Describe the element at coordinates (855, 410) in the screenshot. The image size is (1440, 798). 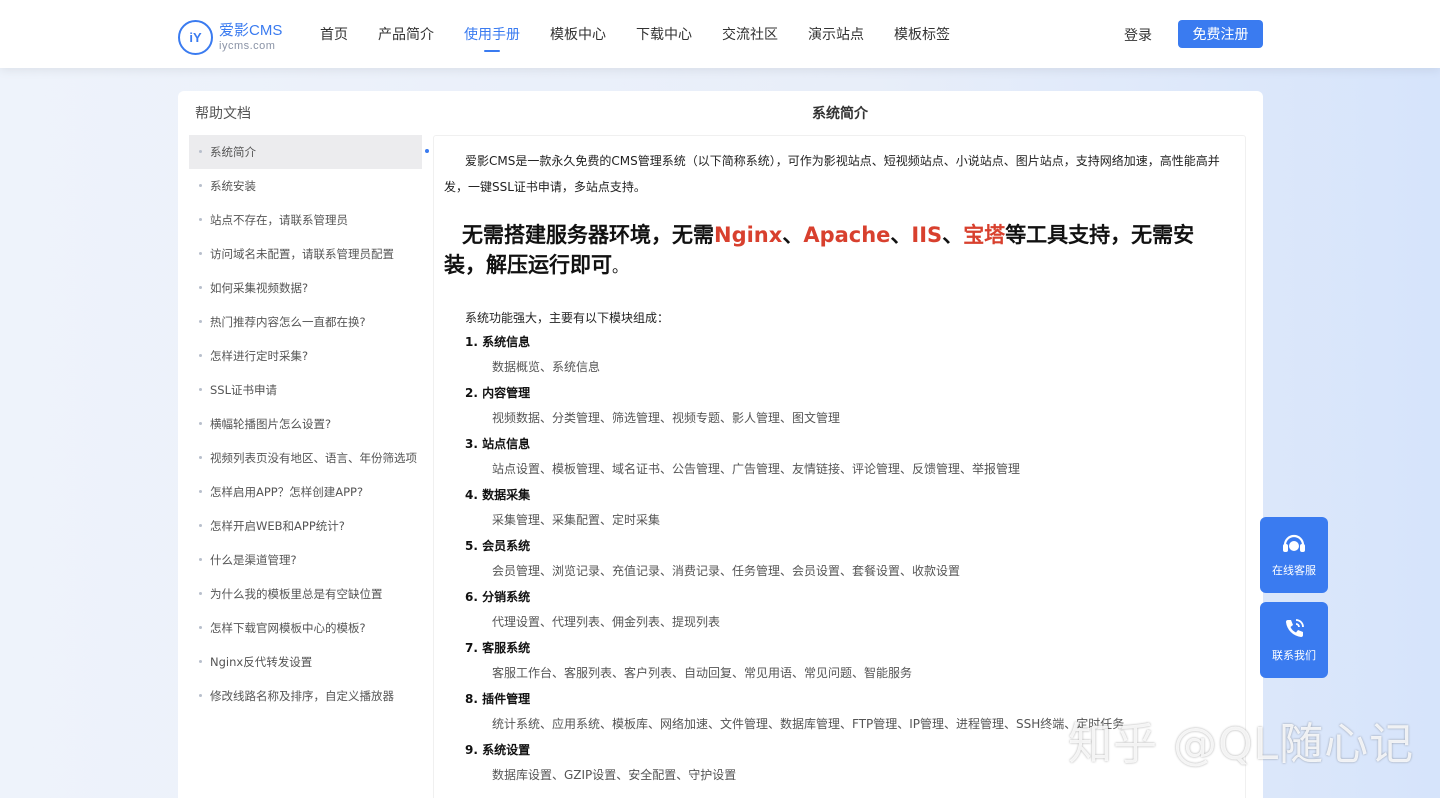
I see `list-item: 2. 内容管理视频数据、分类管理、筛选管理、视频专题、影人管理、图文管理` at that location.